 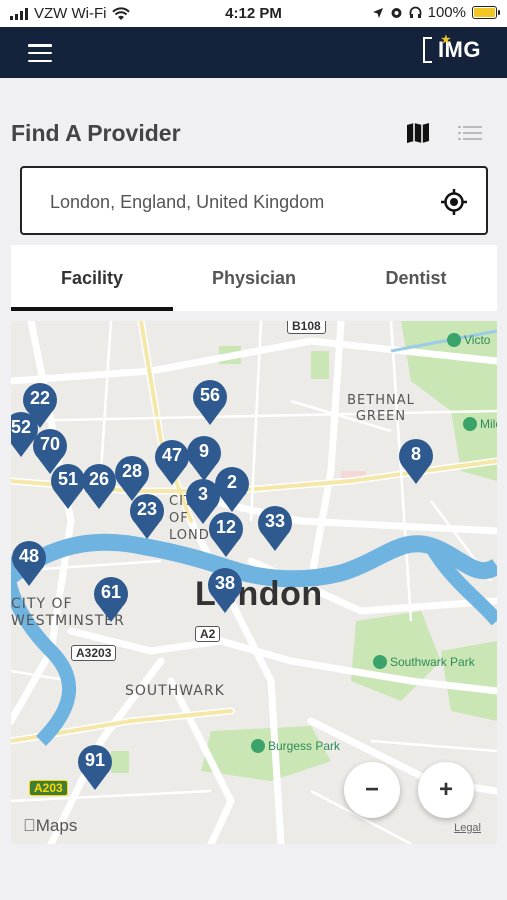 I want to click on alarm-icon, so click(x=396, y=13).